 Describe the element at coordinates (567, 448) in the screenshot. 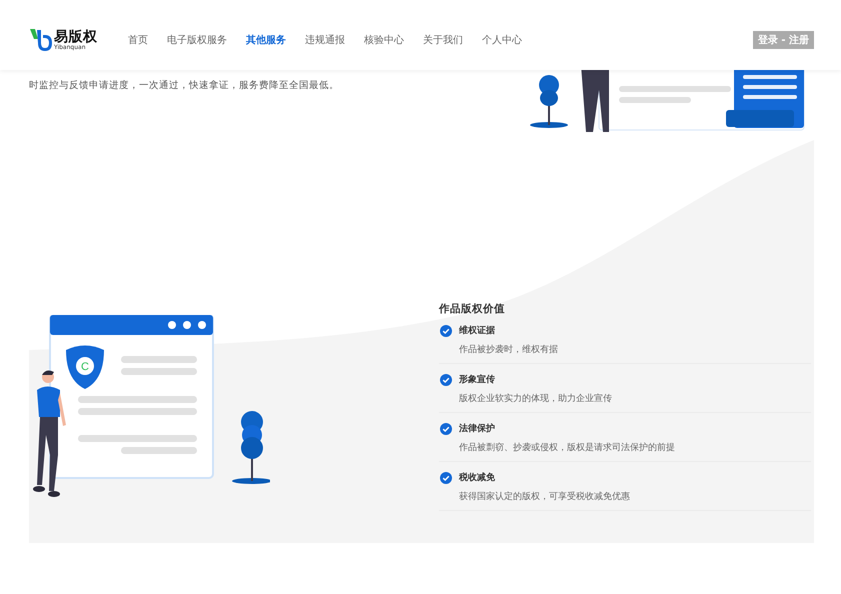

I see `value-description: 作品被剽窃、抄袭或侵权，版权是请求司法保护的前提` at that location.